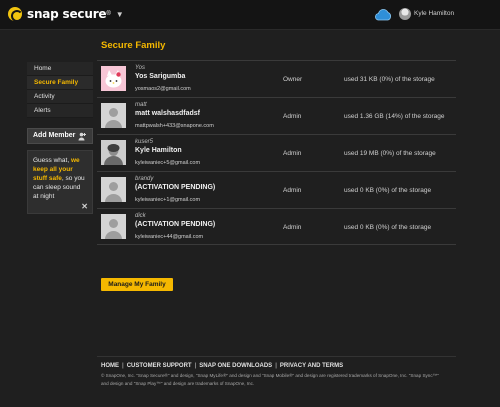 This screenshot has height=407, width=500. I want to click on member-name: matt walshasdfadsf, so click(167, 113).